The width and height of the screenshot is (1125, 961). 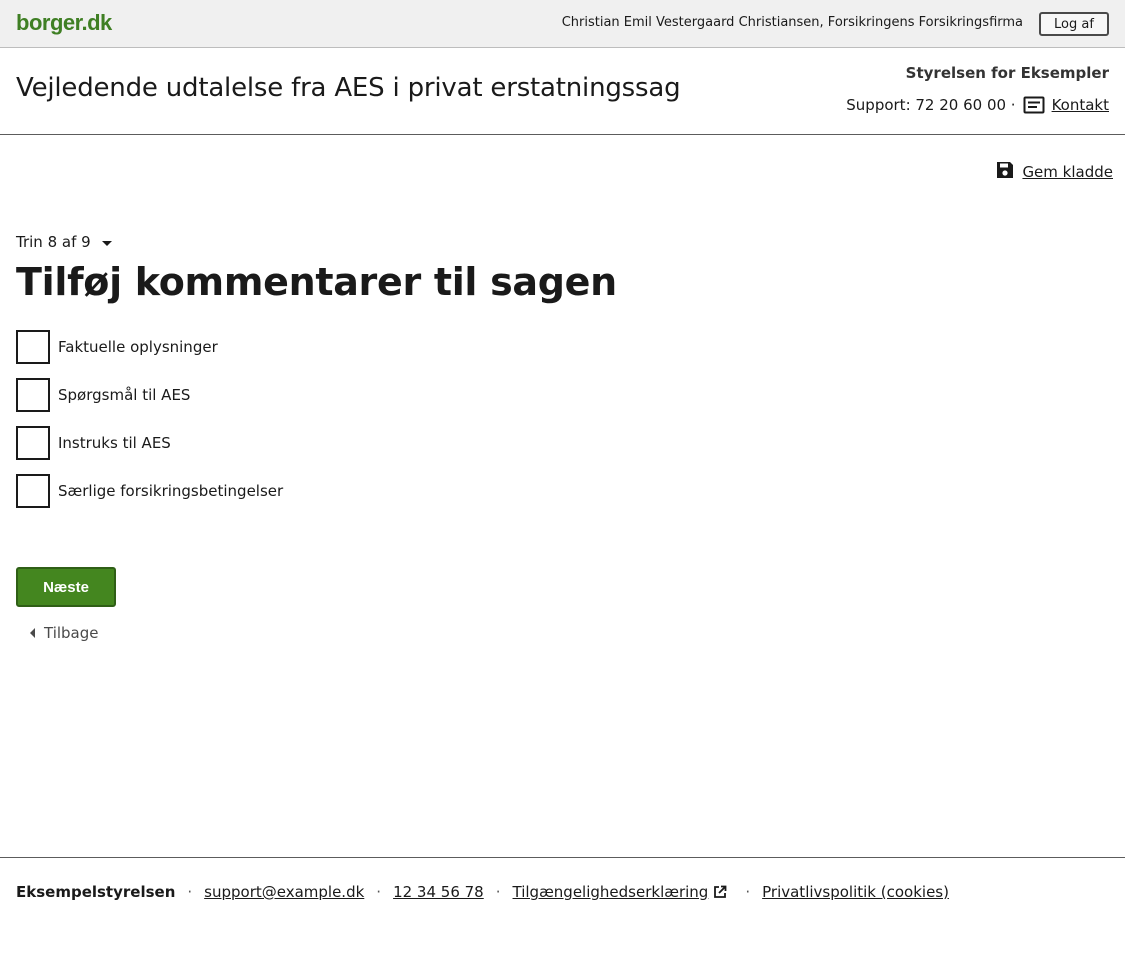 I want to click on borger-logo: borger.dk, so click(x=64, y=23).